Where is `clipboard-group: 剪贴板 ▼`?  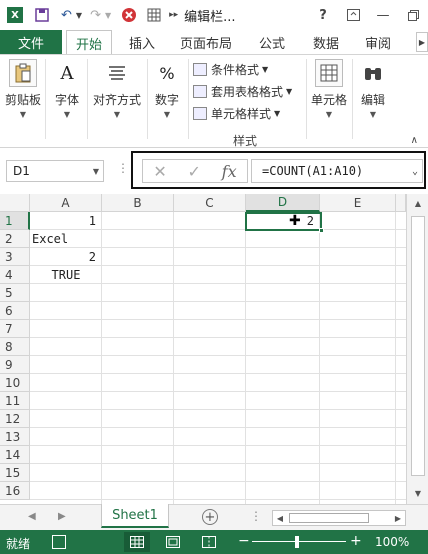
clipboard-group: 剪贴板 ▼ is located at coordinates (23, 89).